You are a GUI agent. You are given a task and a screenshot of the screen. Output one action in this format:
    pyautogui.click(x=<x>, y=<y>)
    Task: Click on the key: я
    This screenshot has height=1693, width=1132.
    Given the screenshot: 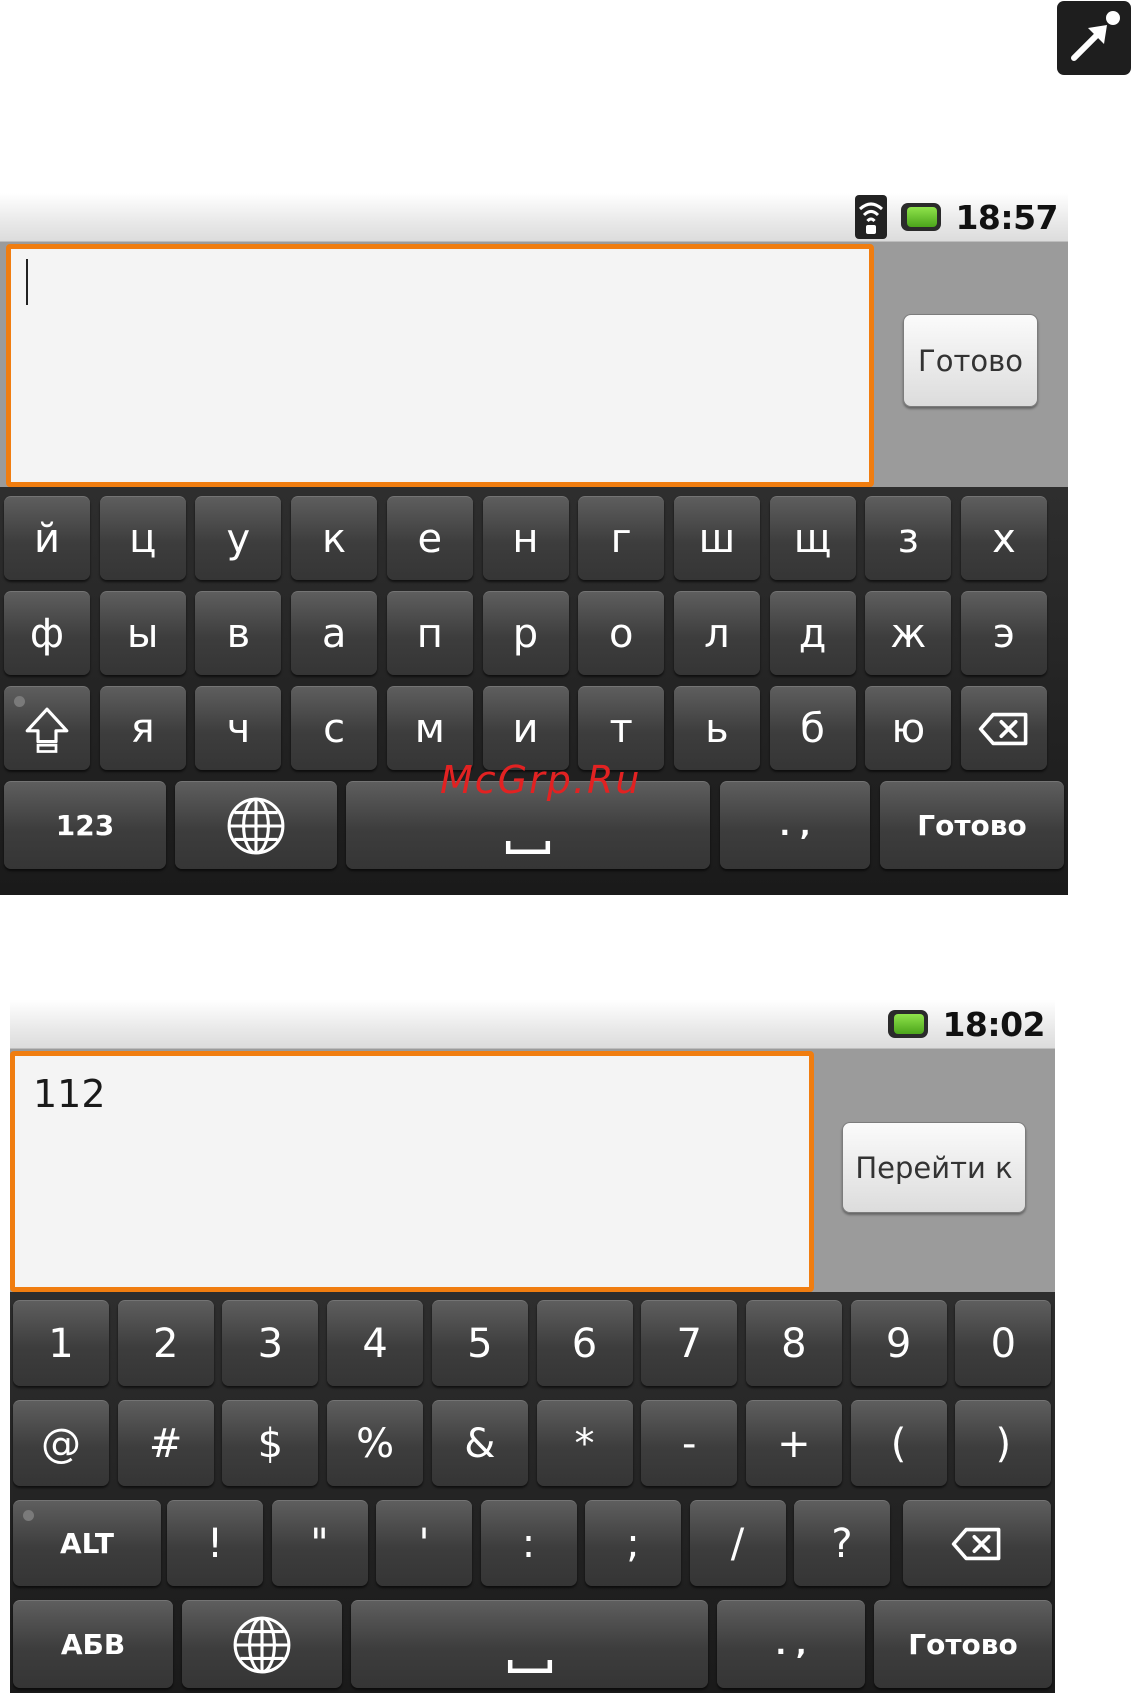 What is the action you would take?
    pyautogui.click(x=142, y=728)
    